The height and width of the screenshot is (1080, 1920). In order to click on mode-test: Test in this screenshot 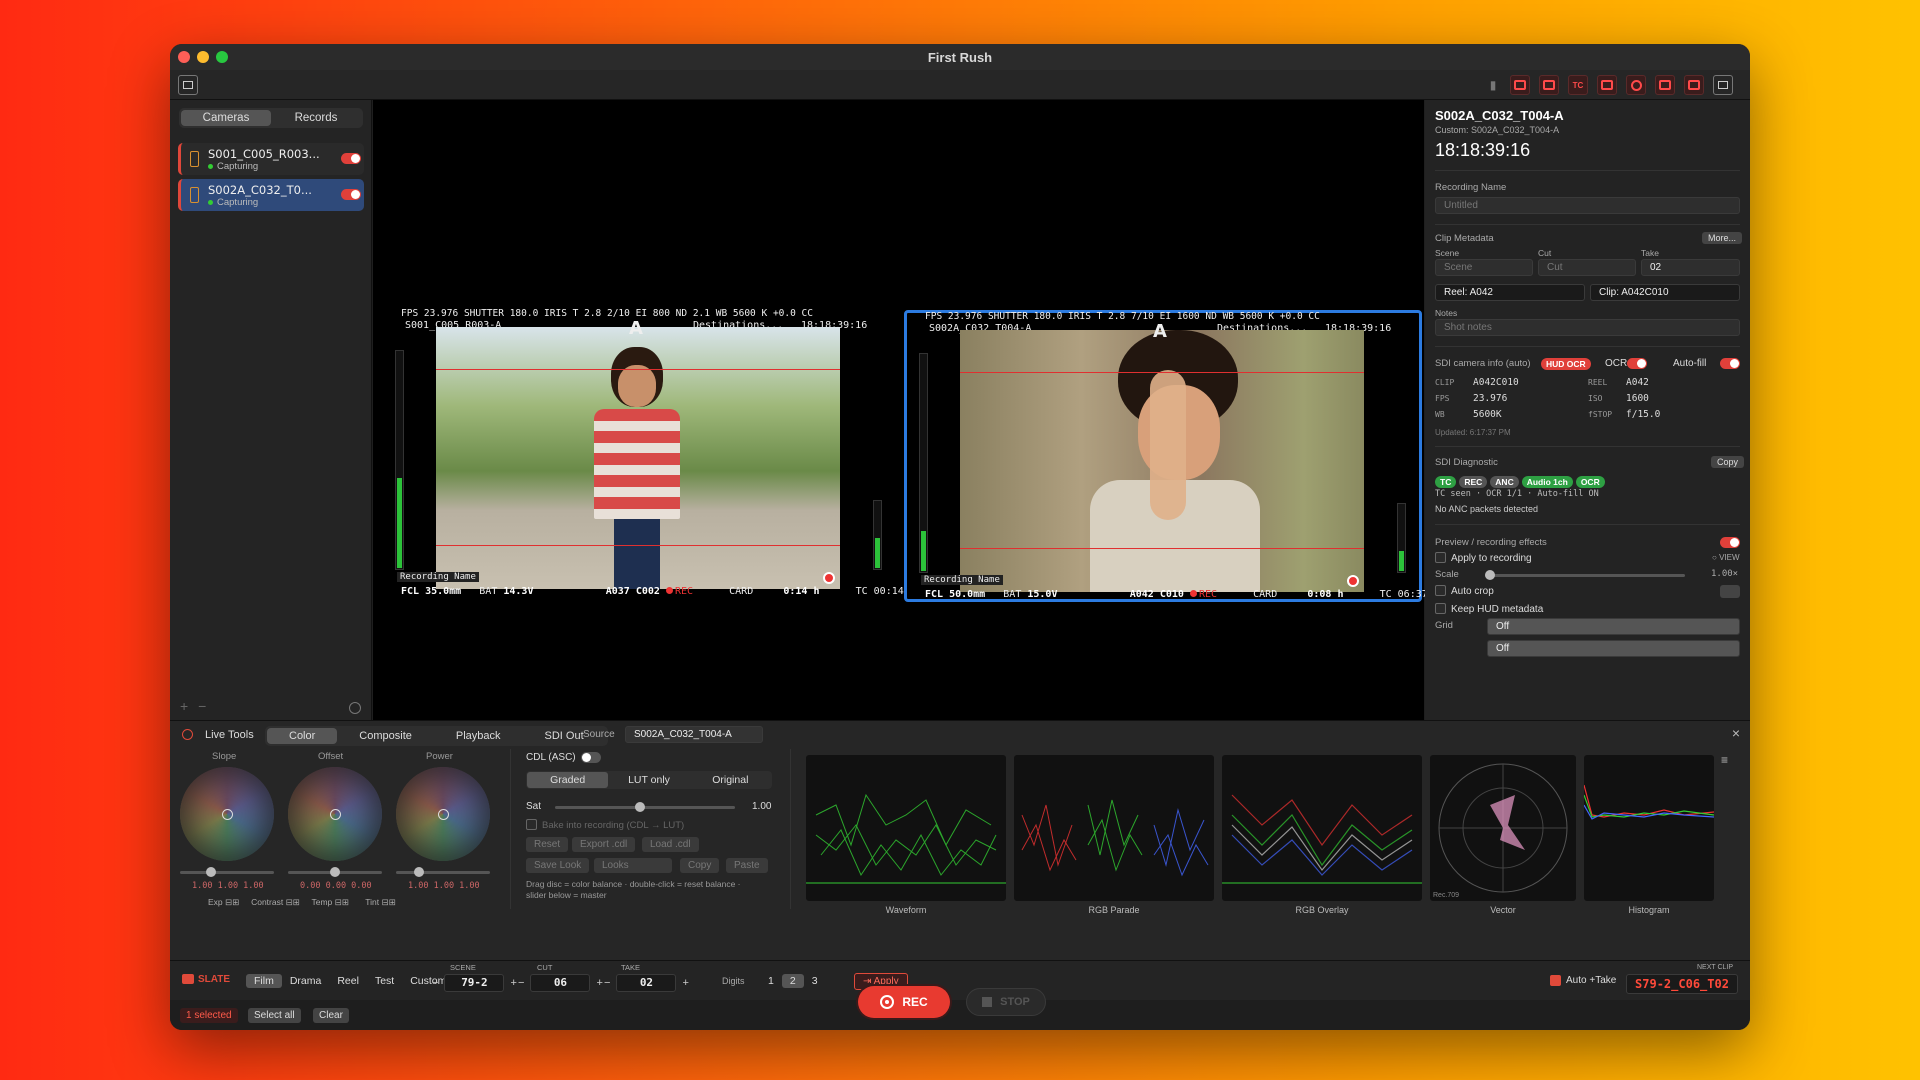, I will do `click(384, 981)`.